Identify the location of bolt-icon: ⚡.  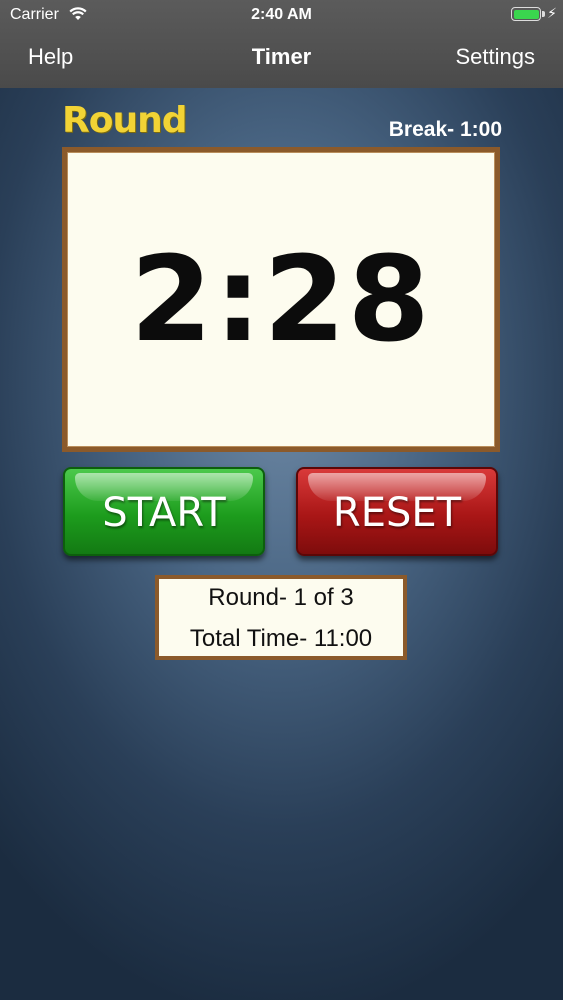
(552, 13).